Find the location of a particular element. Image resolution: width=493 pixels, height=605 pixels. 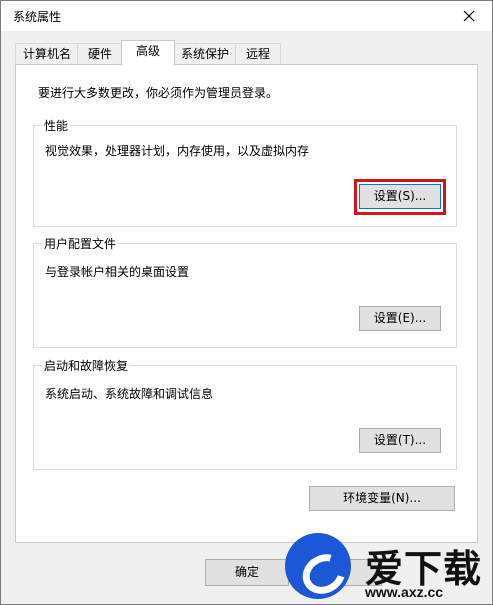

ok-button: 确定 is located at coordinates (247, 572).